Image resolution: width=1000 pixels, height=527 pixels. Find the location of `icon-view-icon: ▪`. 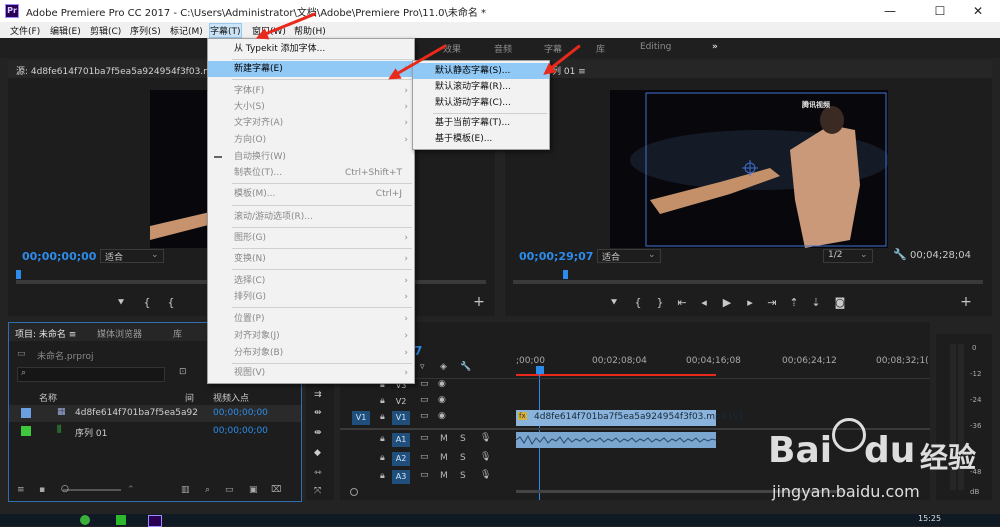

icon-view-icon: ▪ is located at coordinates (42, 490).